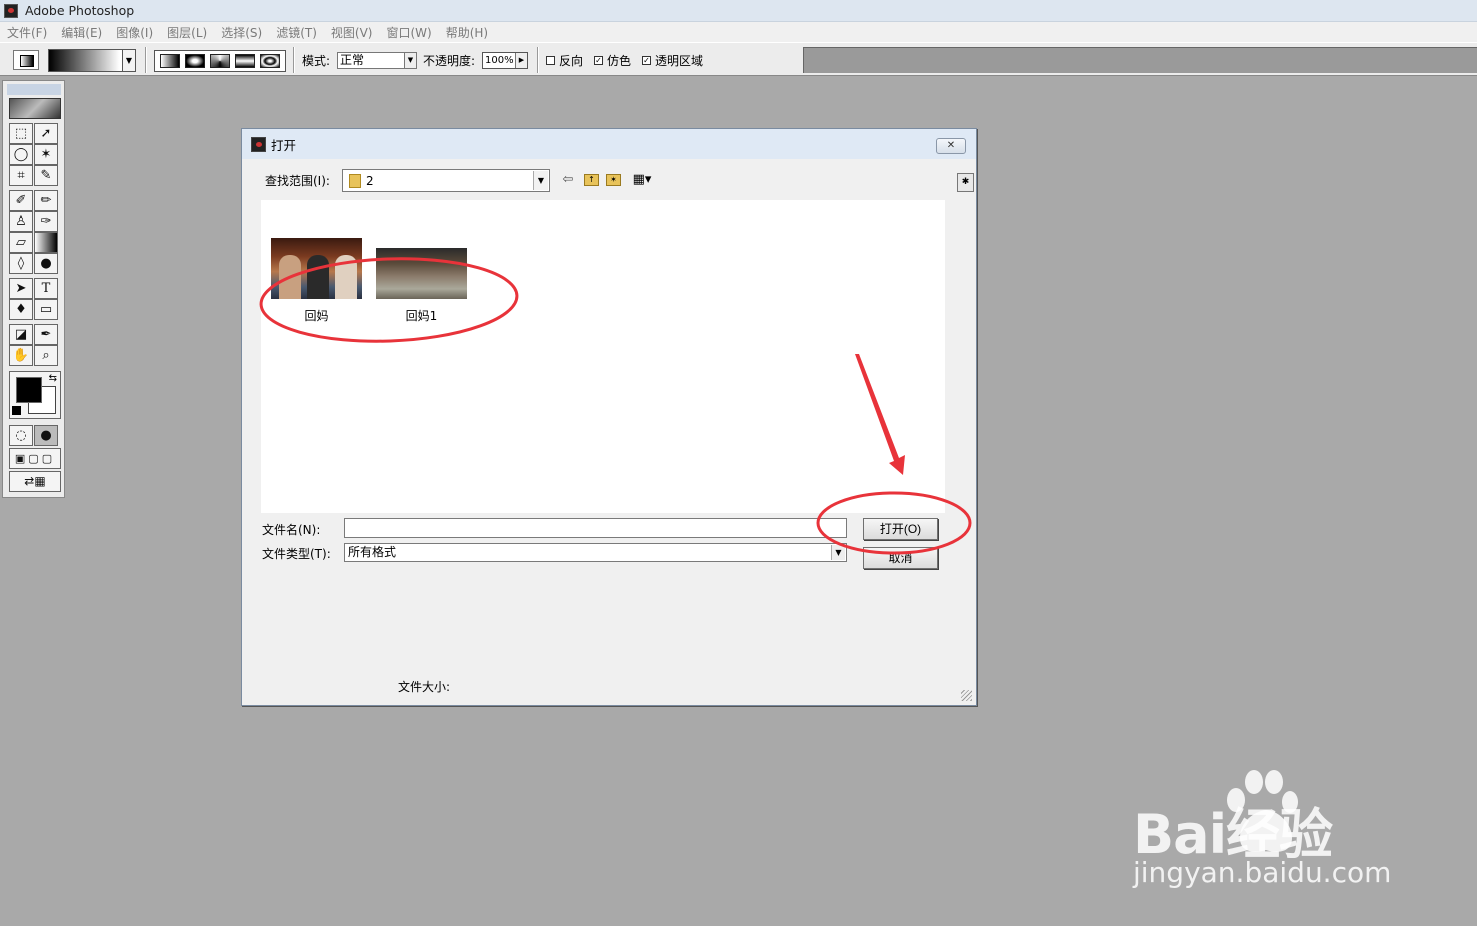 The width and height of the screenshot is (1477, 926). I want to click on zoom-tool-icon: ⌕, so click(46, 355).